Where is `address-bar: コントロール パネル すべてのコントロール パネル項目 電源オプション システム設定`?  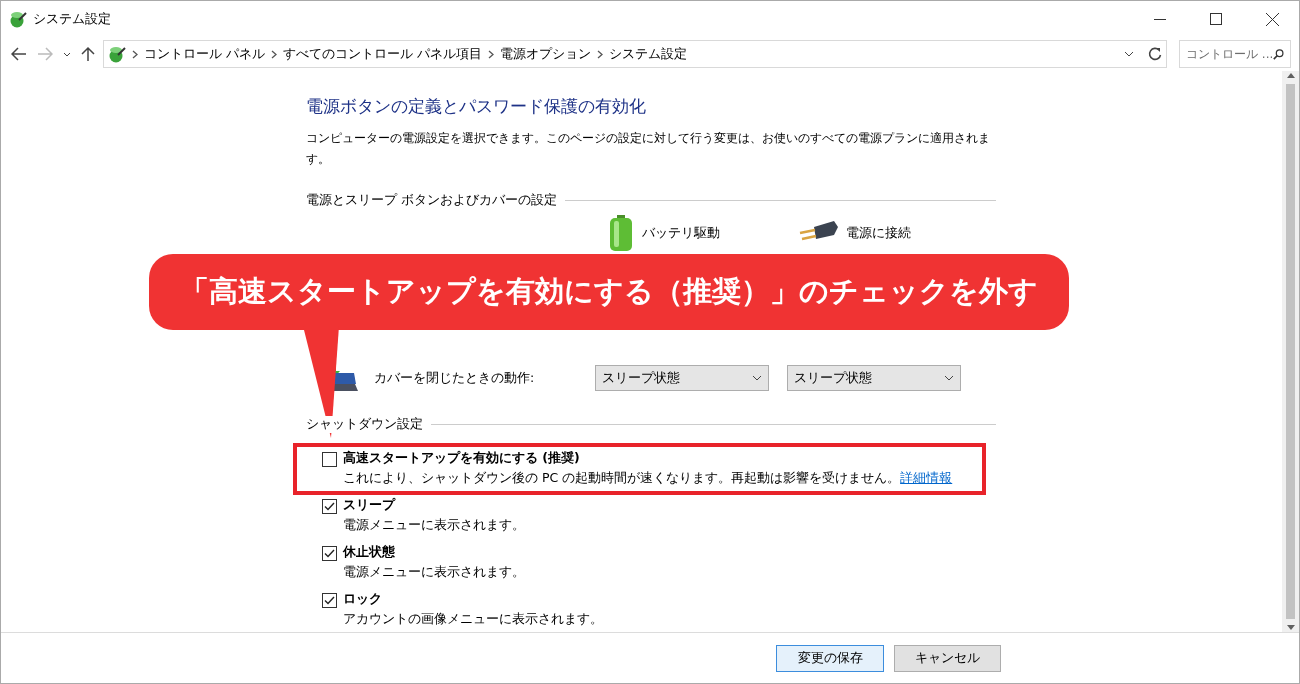 address-bar: コントロール パネル すべてのコントロール パネル項目 電源オプション システム設定 is located at coordinates (635, 54).